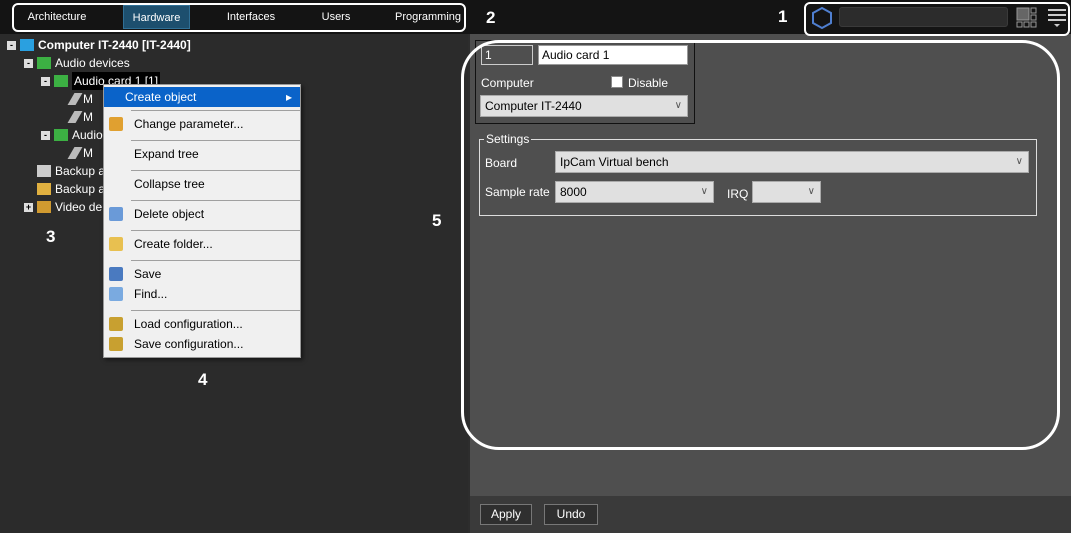 This screenshot has height=533, width=1071. What do you see at coordinates (202, 274) in the screenshot?
I see `menu-item-save: Save` at bounding box center [202, 274].